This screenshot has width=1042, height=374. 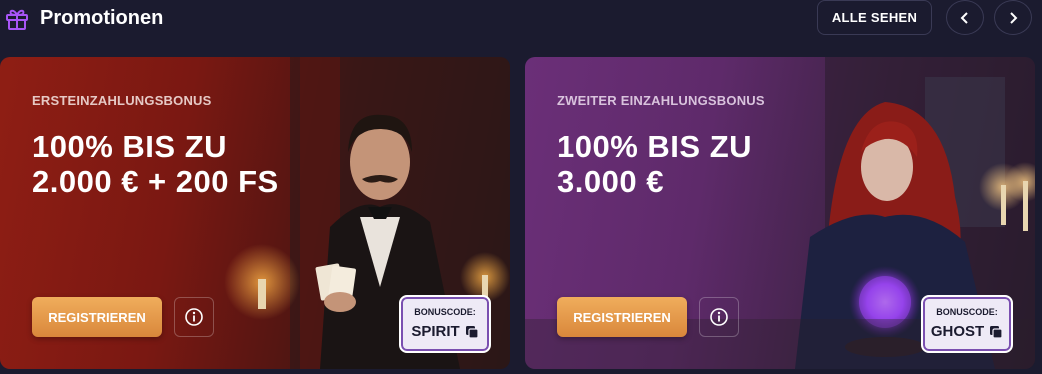 What do you see at coordinates (957, 331) in the screenshot?
I see `bonus-code: GHOST` at bounding box center [957, 331].